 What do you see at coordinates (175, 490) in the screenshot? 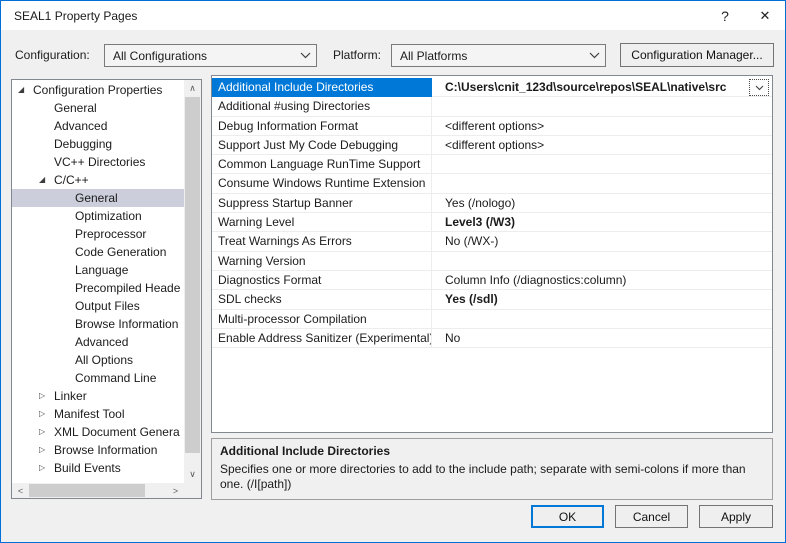
I see `scroll-right-icon: >` at bounding box center [175, 490].